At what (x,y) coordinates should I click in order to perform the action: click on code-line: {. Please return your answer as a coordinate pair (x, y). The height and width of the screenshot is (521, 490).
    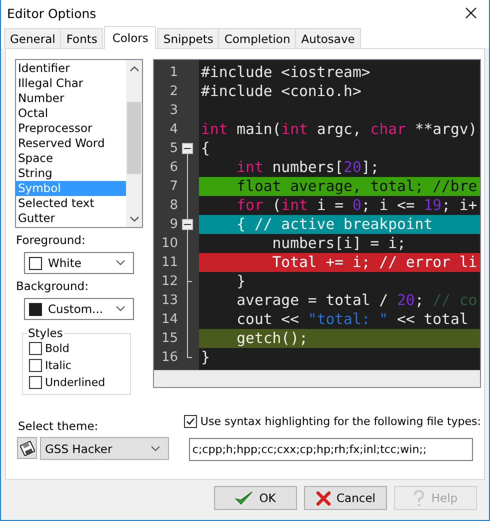
    Looking at the image, I should click on (205, 148).